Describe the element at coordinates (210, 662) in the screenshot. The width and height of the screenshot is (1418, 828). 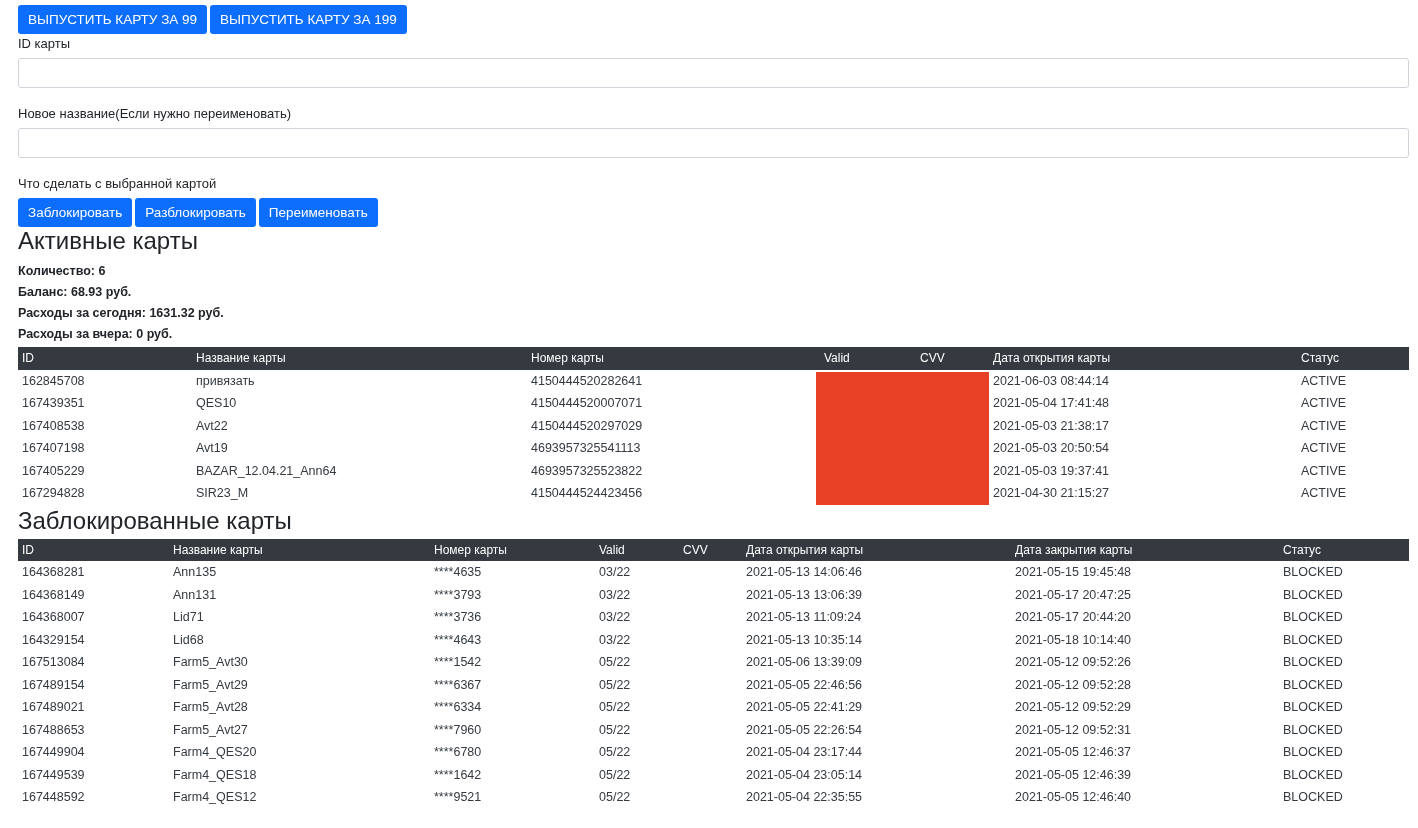
I see `table-cell-text: Farm5_Avt30` at that location.